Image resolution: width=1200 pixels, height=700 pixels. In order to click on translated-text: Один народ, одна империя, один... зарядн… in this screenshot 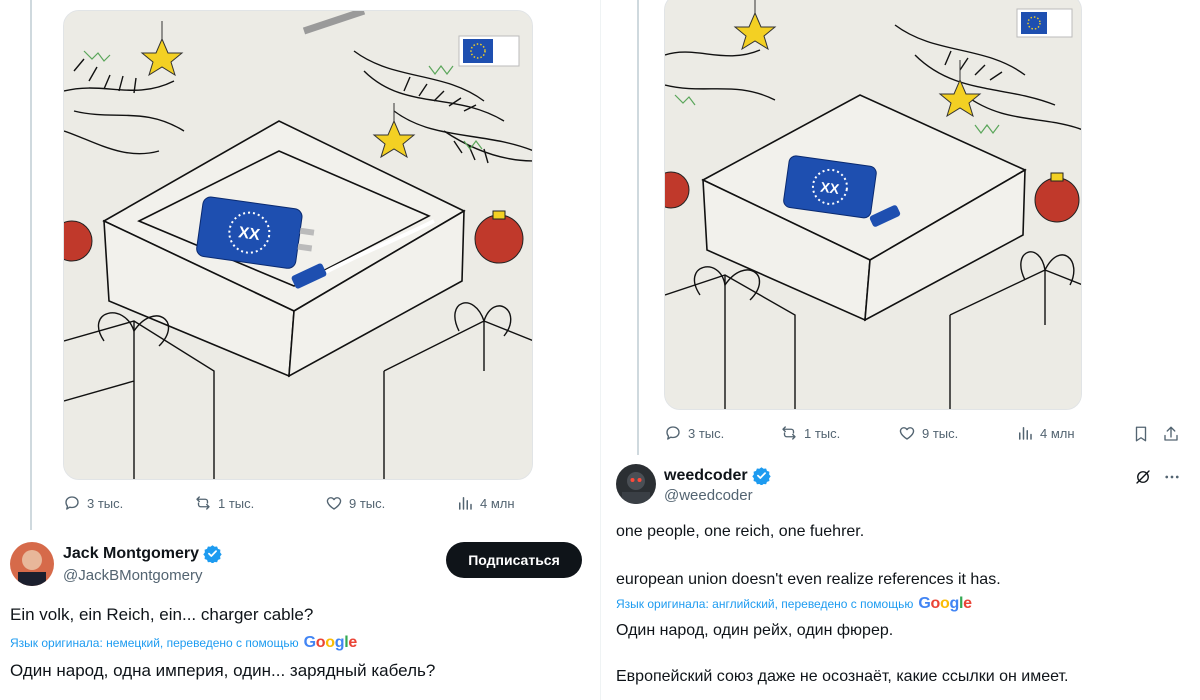, I will do `click(223, 670)`.